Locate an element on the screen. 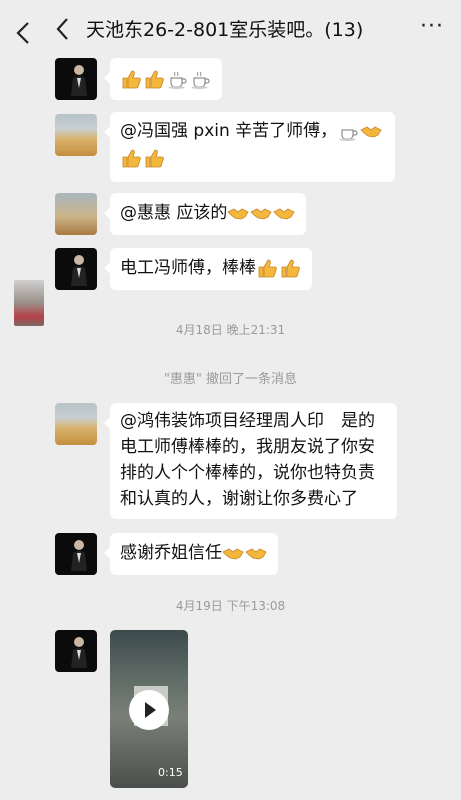 The image size is (461, 800). message-text-line: 排的人个个棒棒的，说你也特负责 is located at coordinates (247, 473).